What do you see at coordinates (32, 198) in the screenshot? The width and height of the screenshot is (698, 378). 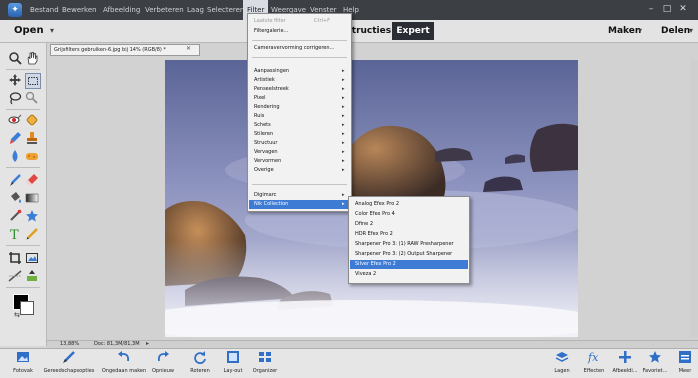 I see `gradient-icon` at bounding box center [32, 198].